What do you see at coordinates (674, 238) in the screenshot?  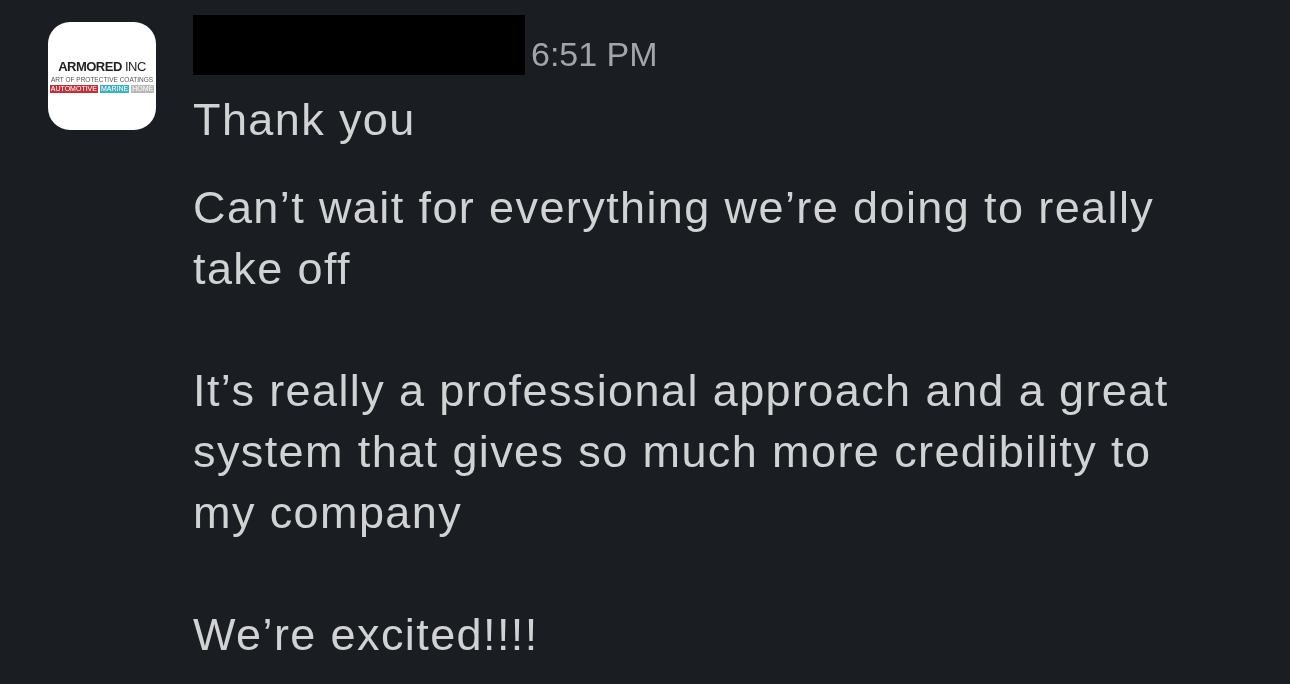 I see `message-text: Can’t wait for everything we’re doing to really take off` at bounding box center [674, 238].